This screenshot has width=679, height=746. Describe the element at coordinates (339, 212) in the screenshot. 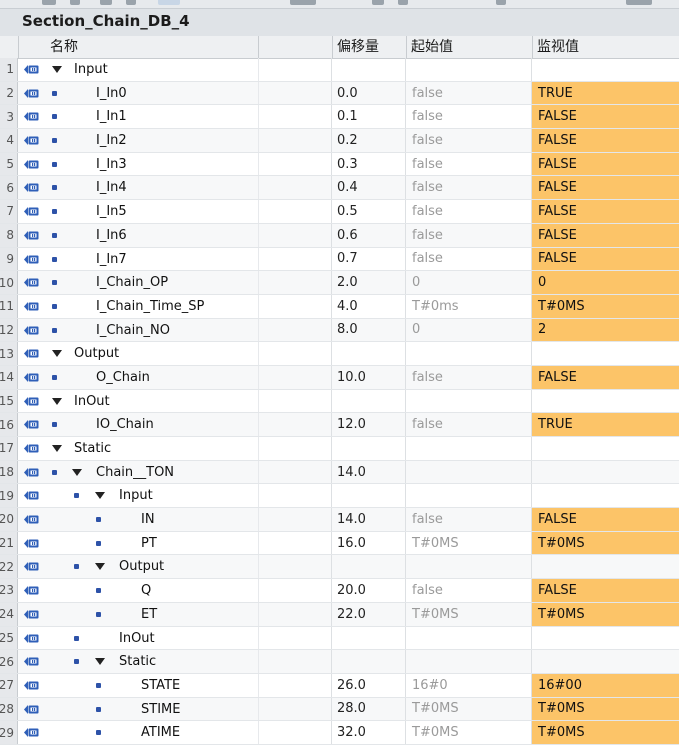

I see `table-row: 7 I_In5 0.5 false FALSE` at that location.